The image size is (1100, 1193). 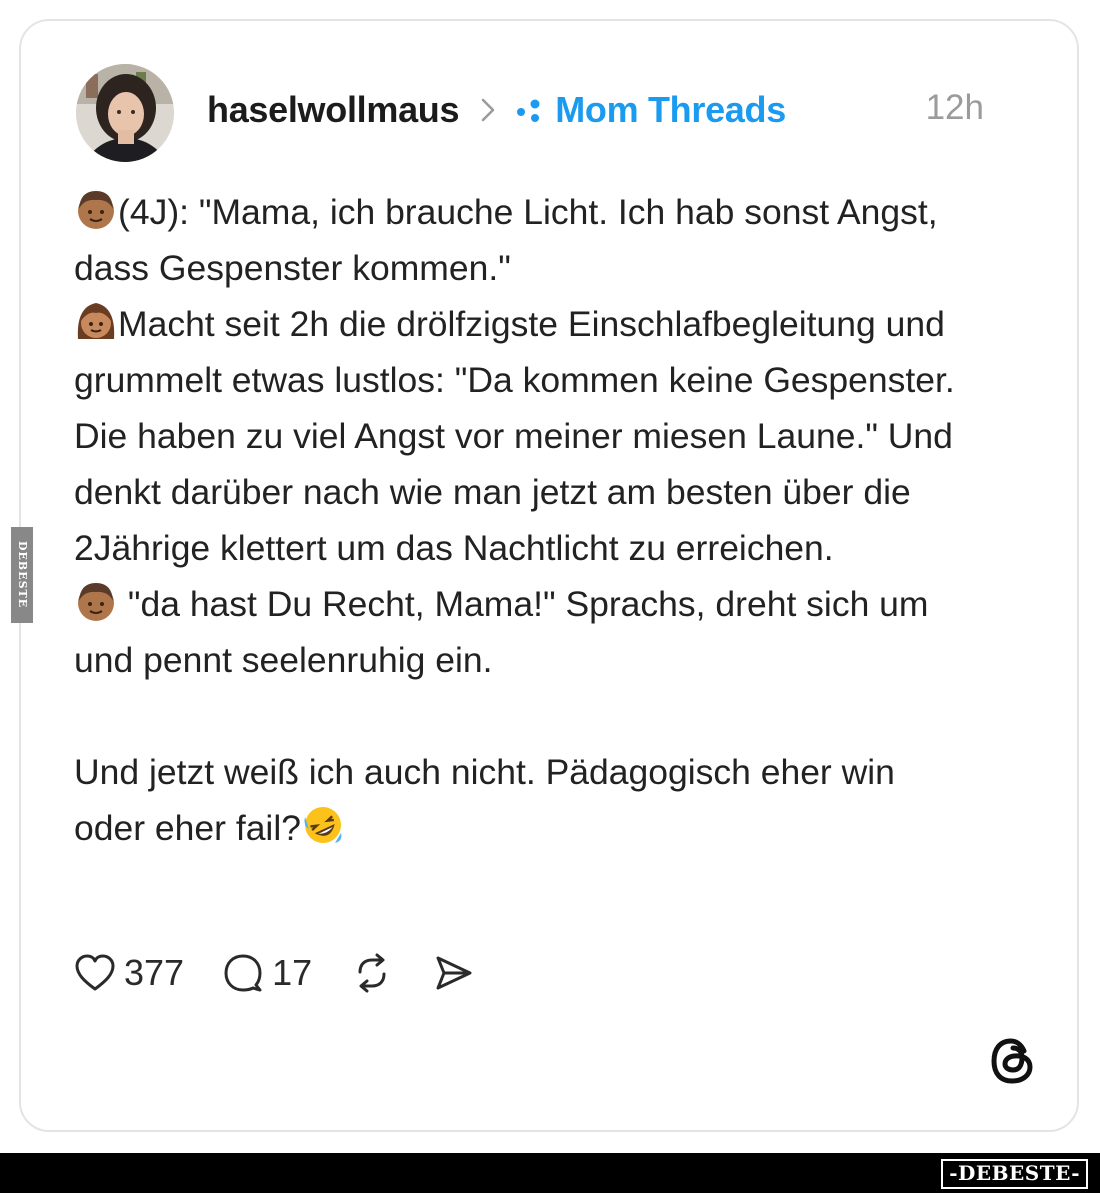 I want to click on like-button: 377, so click(x=129, y=973).